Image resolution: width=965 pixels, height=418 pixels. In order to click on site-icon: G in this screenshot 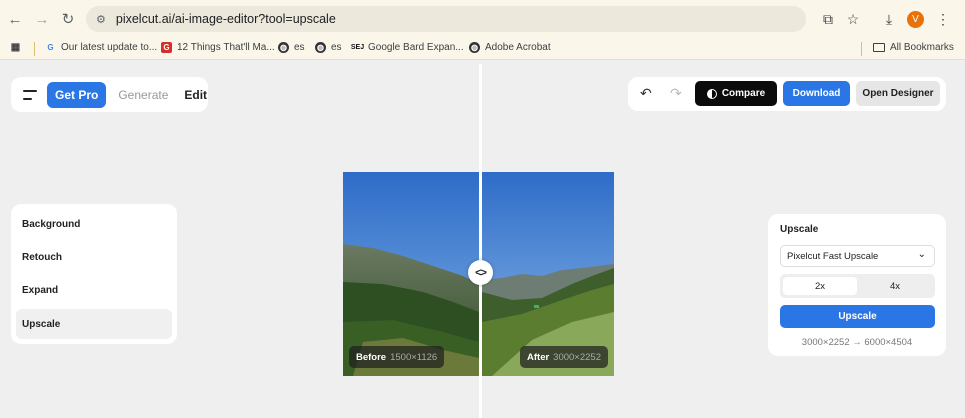, I will do `click(166, 47)`.